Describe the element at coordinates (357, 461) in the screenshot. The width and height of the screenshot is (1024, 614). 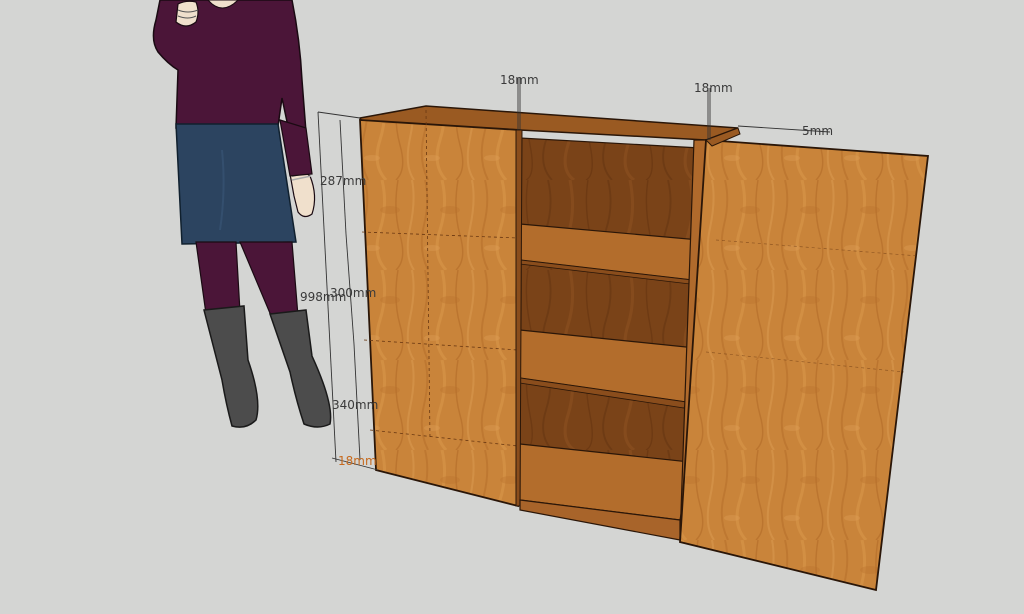
I see `dim-label-base-thickness: 18mm` at that location.